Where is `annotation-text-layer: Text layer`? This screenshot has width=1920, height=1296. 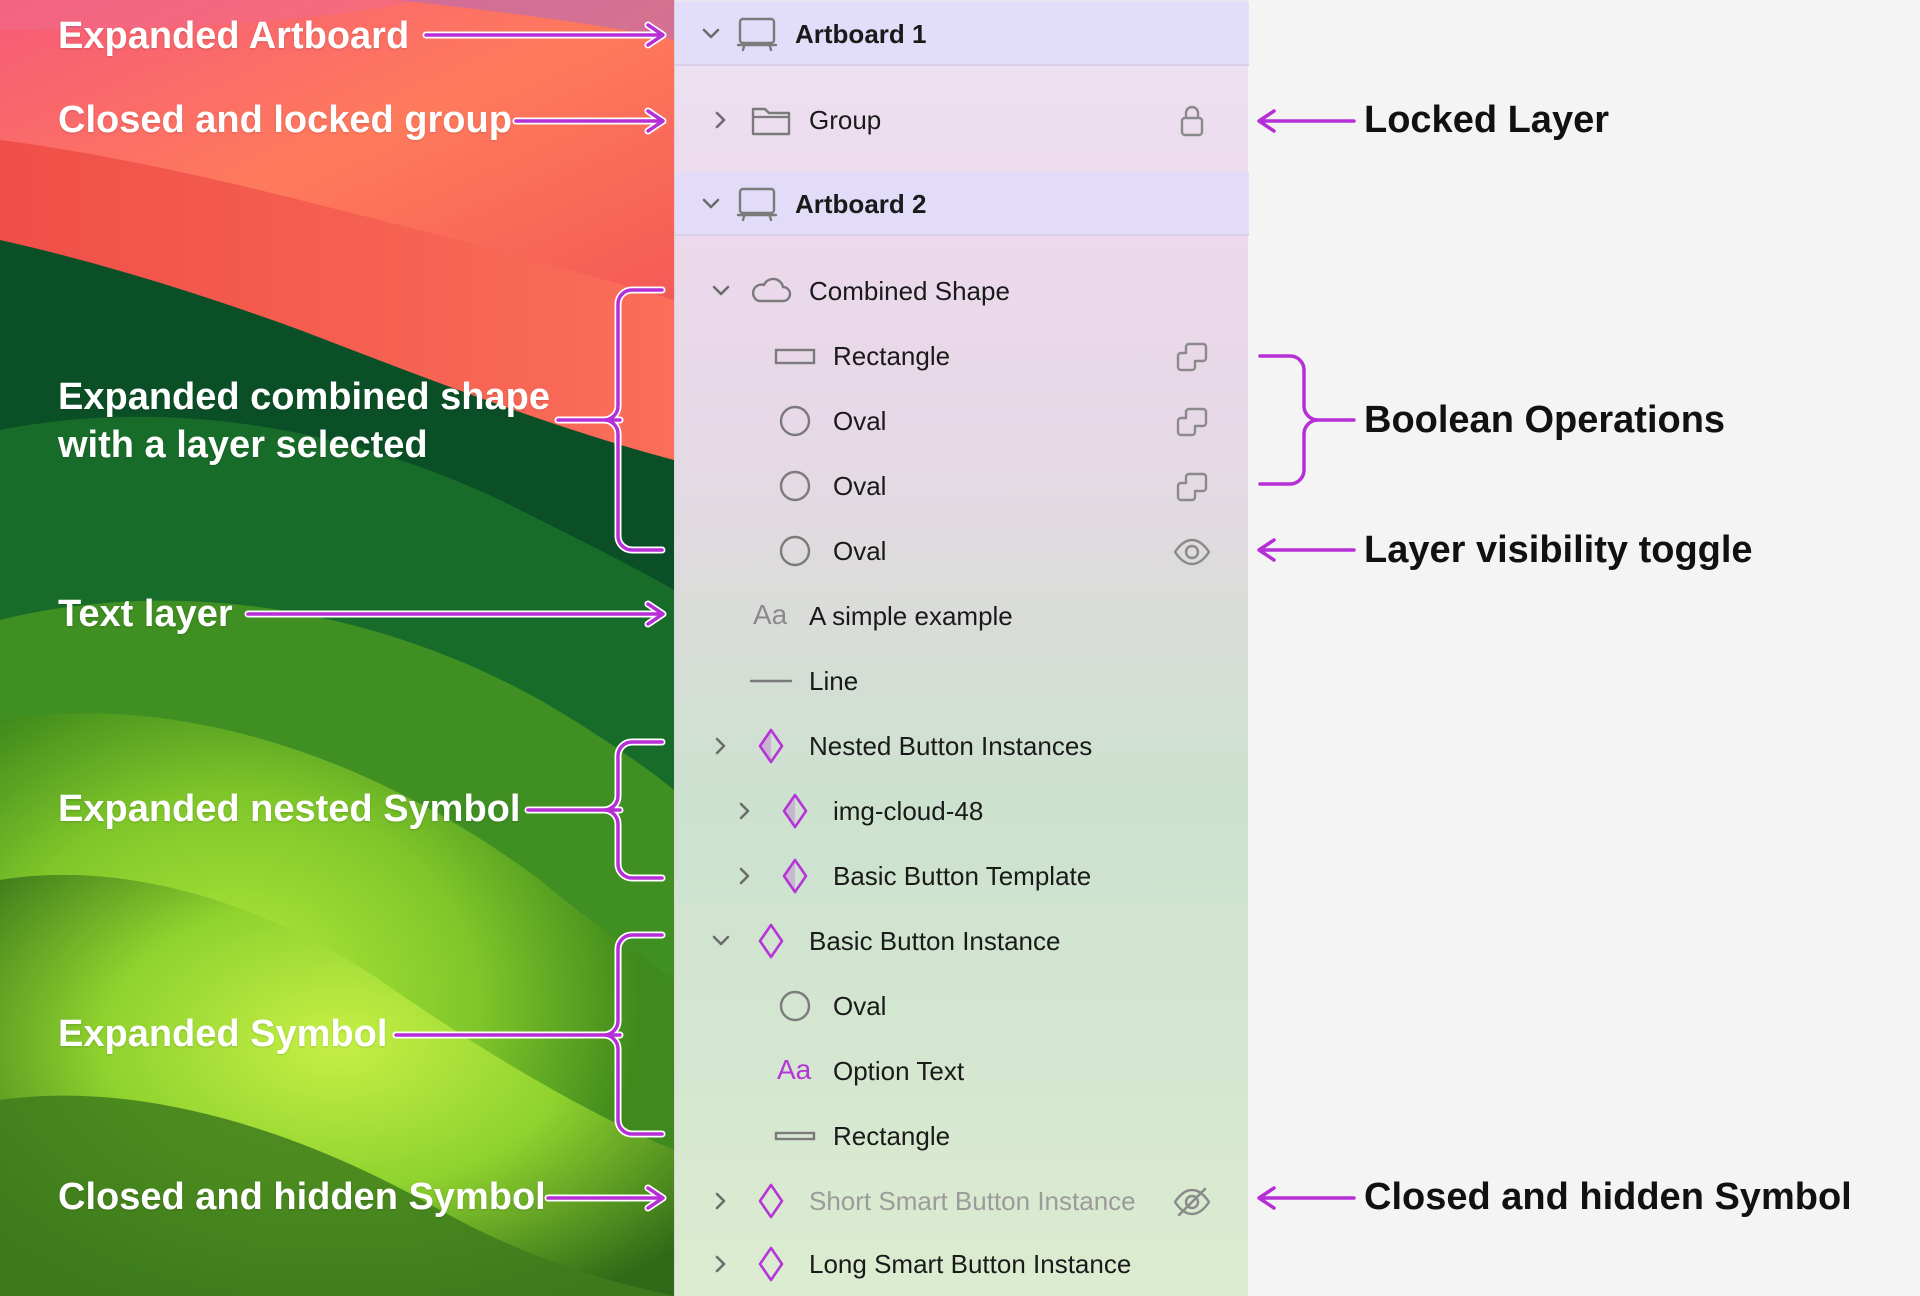
annotation-text-layer: Text layer is located at coordinates (145, 614).